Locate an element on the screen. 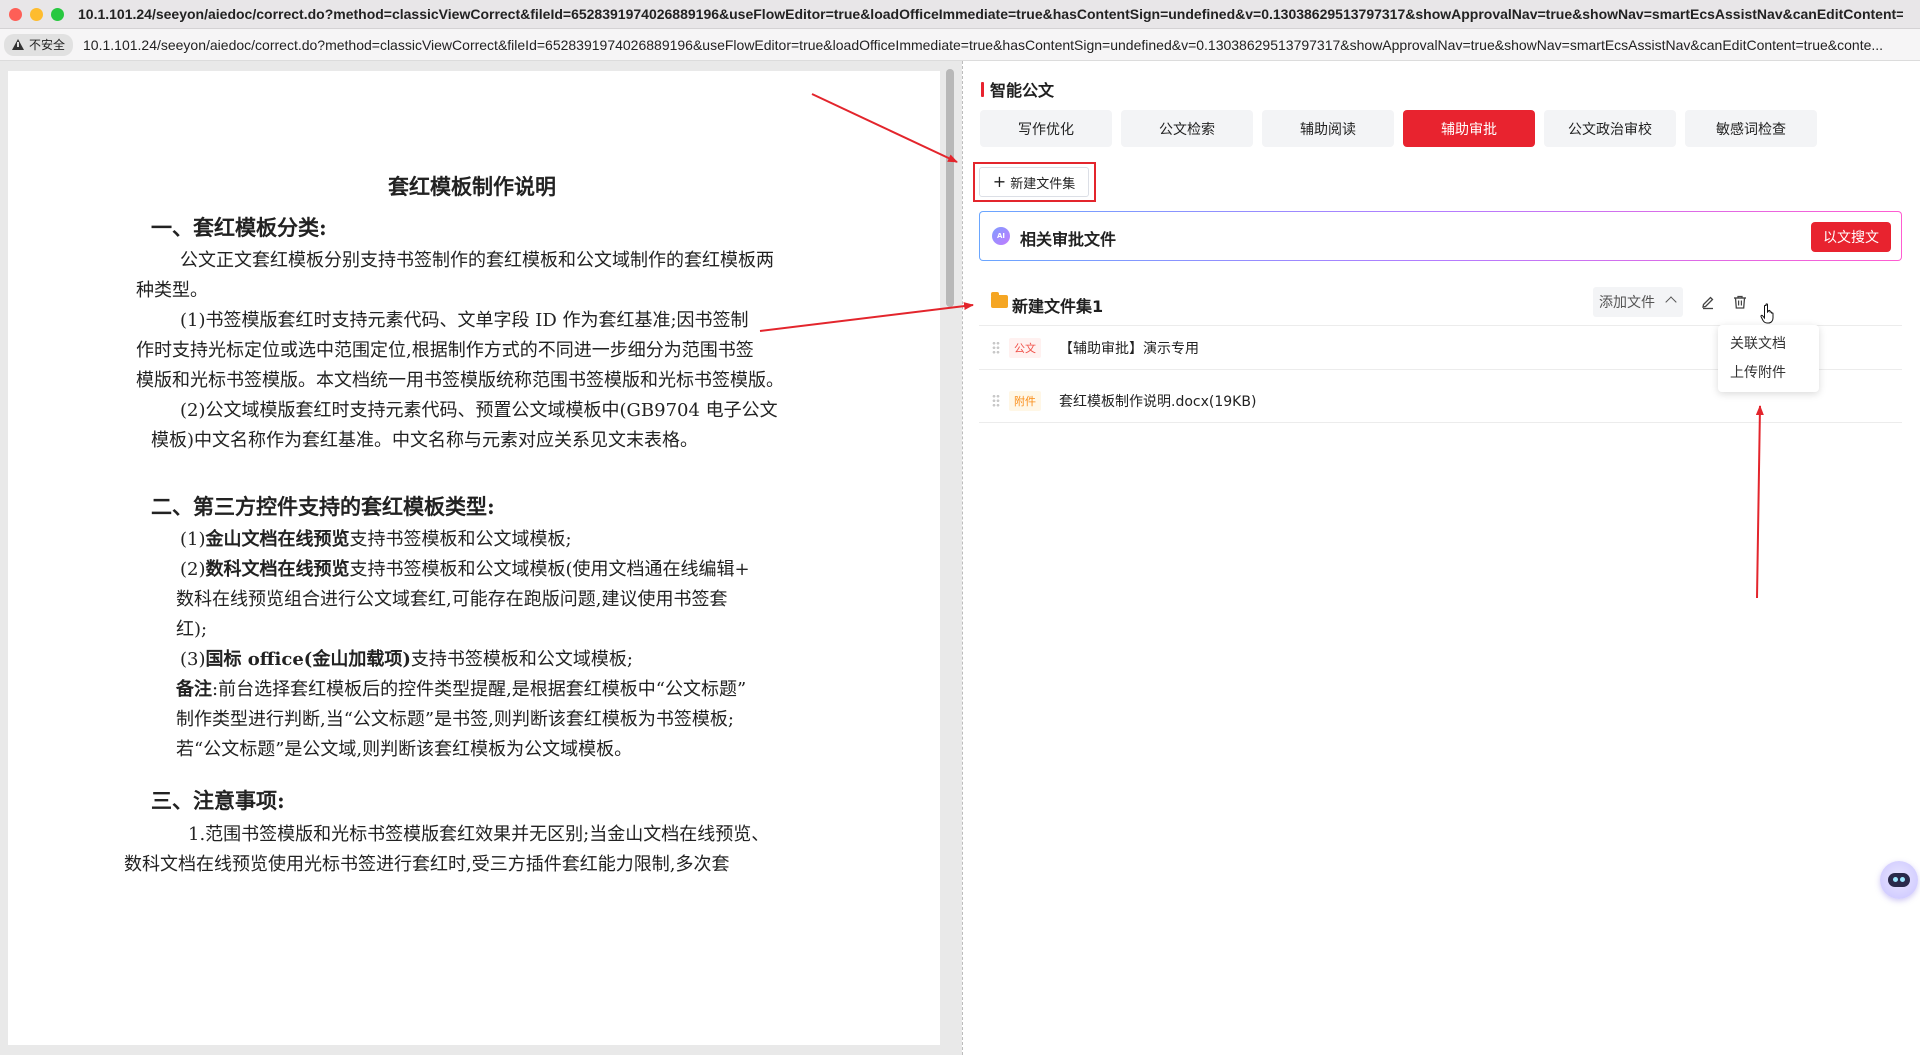 The image size is (1920, 1055). minimize-window-button is located at coordinates (36, 14).